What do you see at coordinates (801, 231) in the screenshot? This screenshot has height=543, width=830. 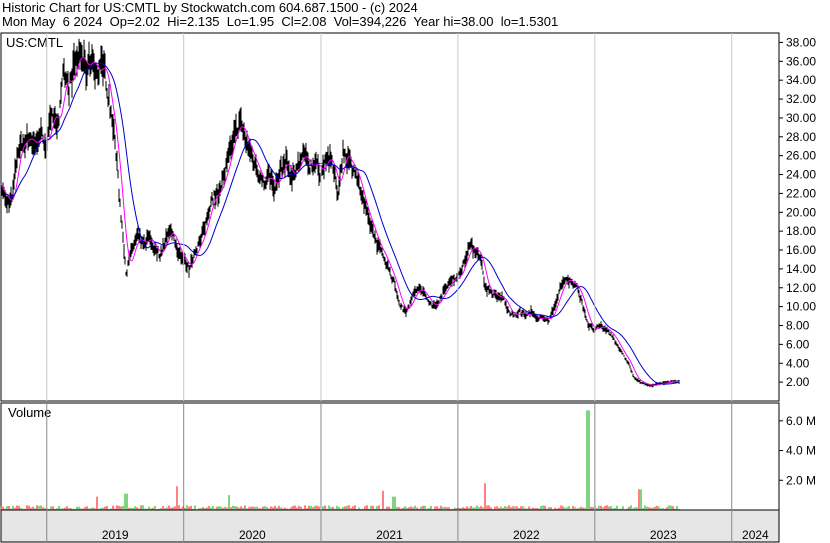 I see `price-tick-label: 18.00` at bounding box center [801, 231].